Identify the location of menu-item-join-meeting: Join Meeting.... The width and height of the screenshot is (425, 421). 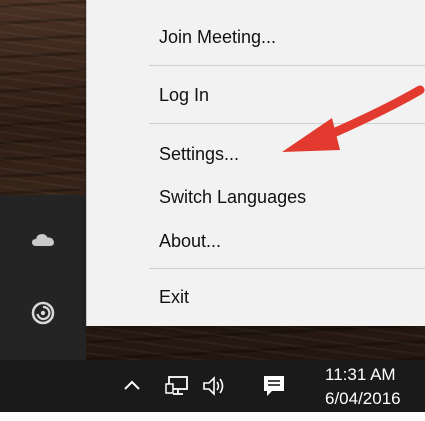
(217, 37).